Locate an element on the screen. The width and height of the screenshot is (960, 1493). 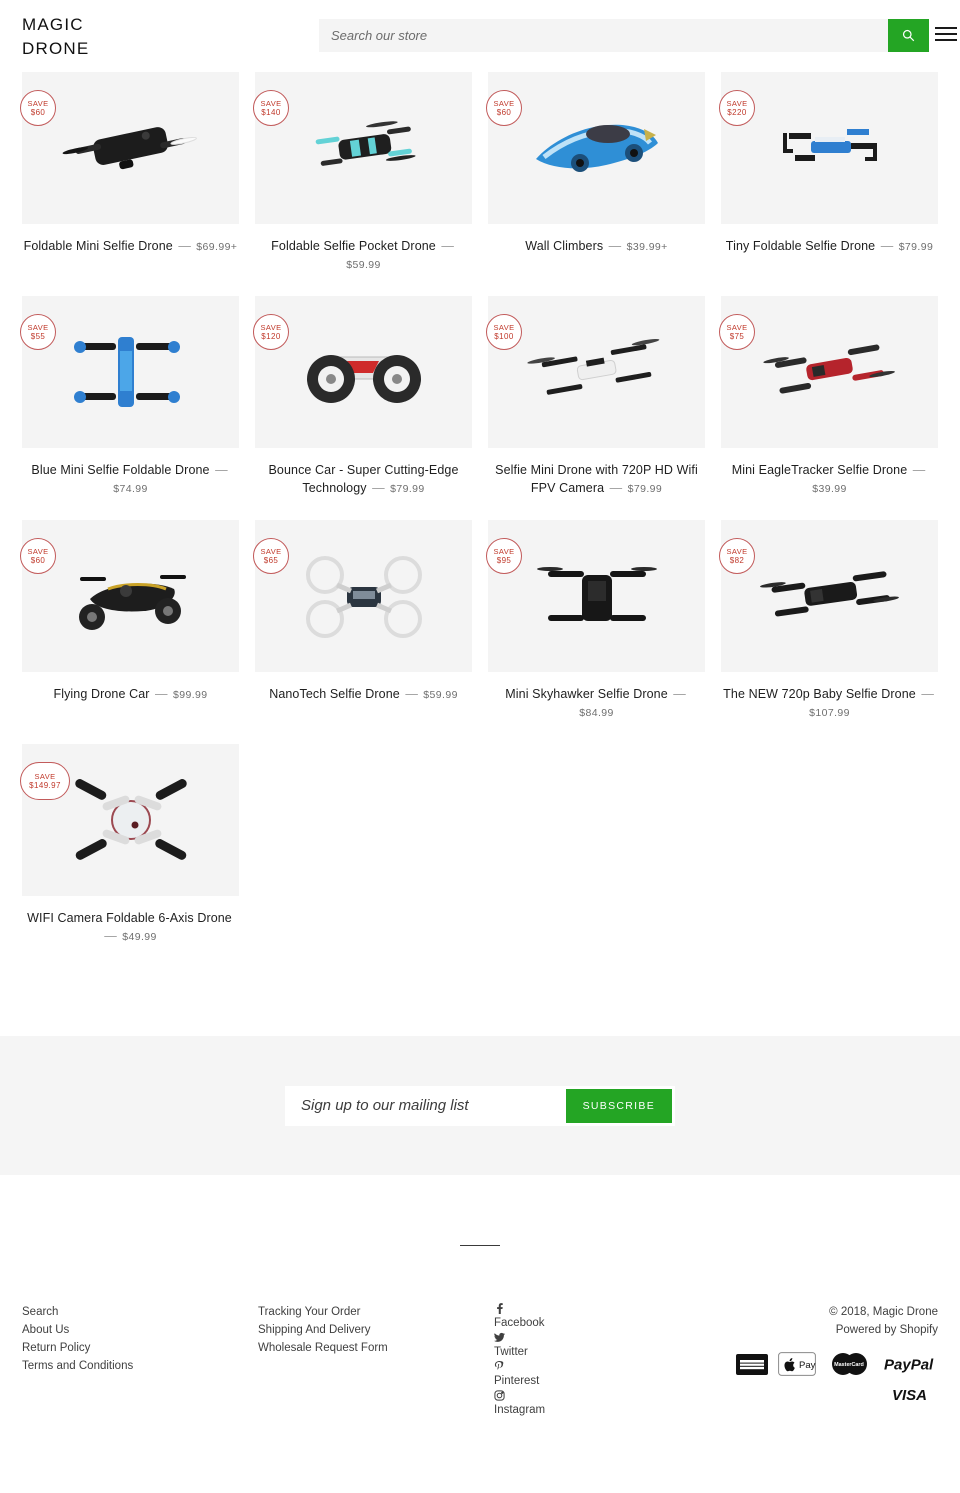
product-title: Mini EagleTracker Selfie Drone is located at coordinates (820, 470).